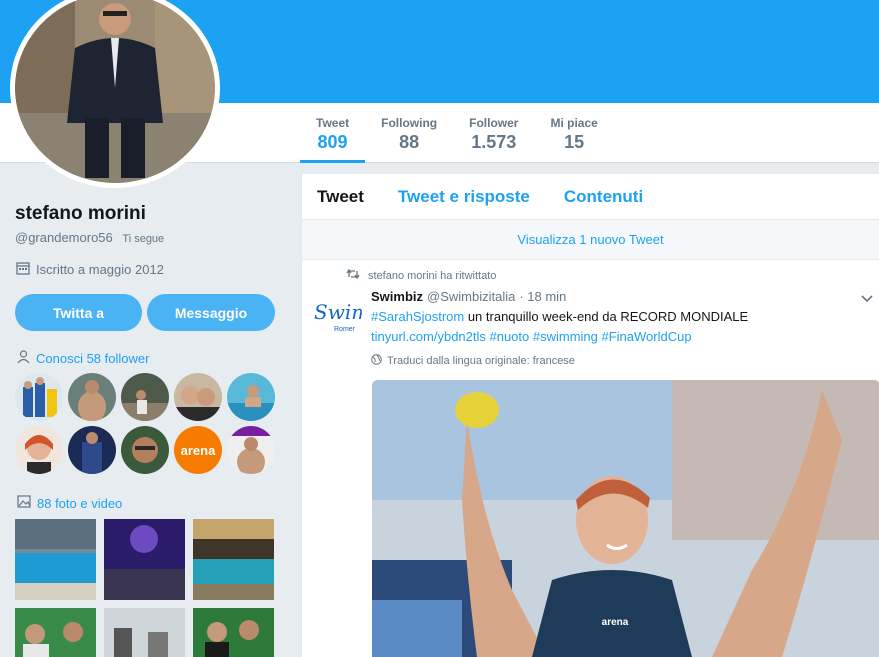 The width and height of the screenshot is (879, 657). I want to click on stat-label: Tweet, so click(333, 123).